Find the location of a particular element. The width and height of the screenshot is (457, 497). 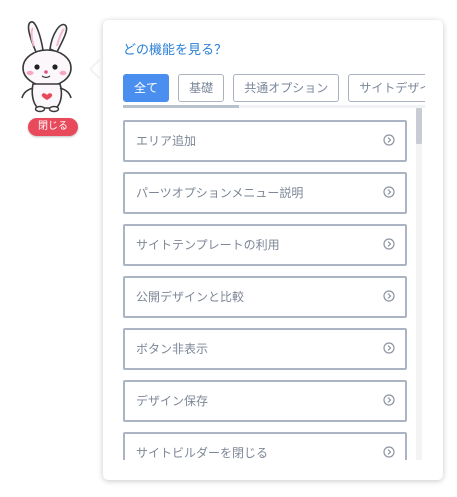

list-scrollbar-thumb is located at coordinates (419, 126).